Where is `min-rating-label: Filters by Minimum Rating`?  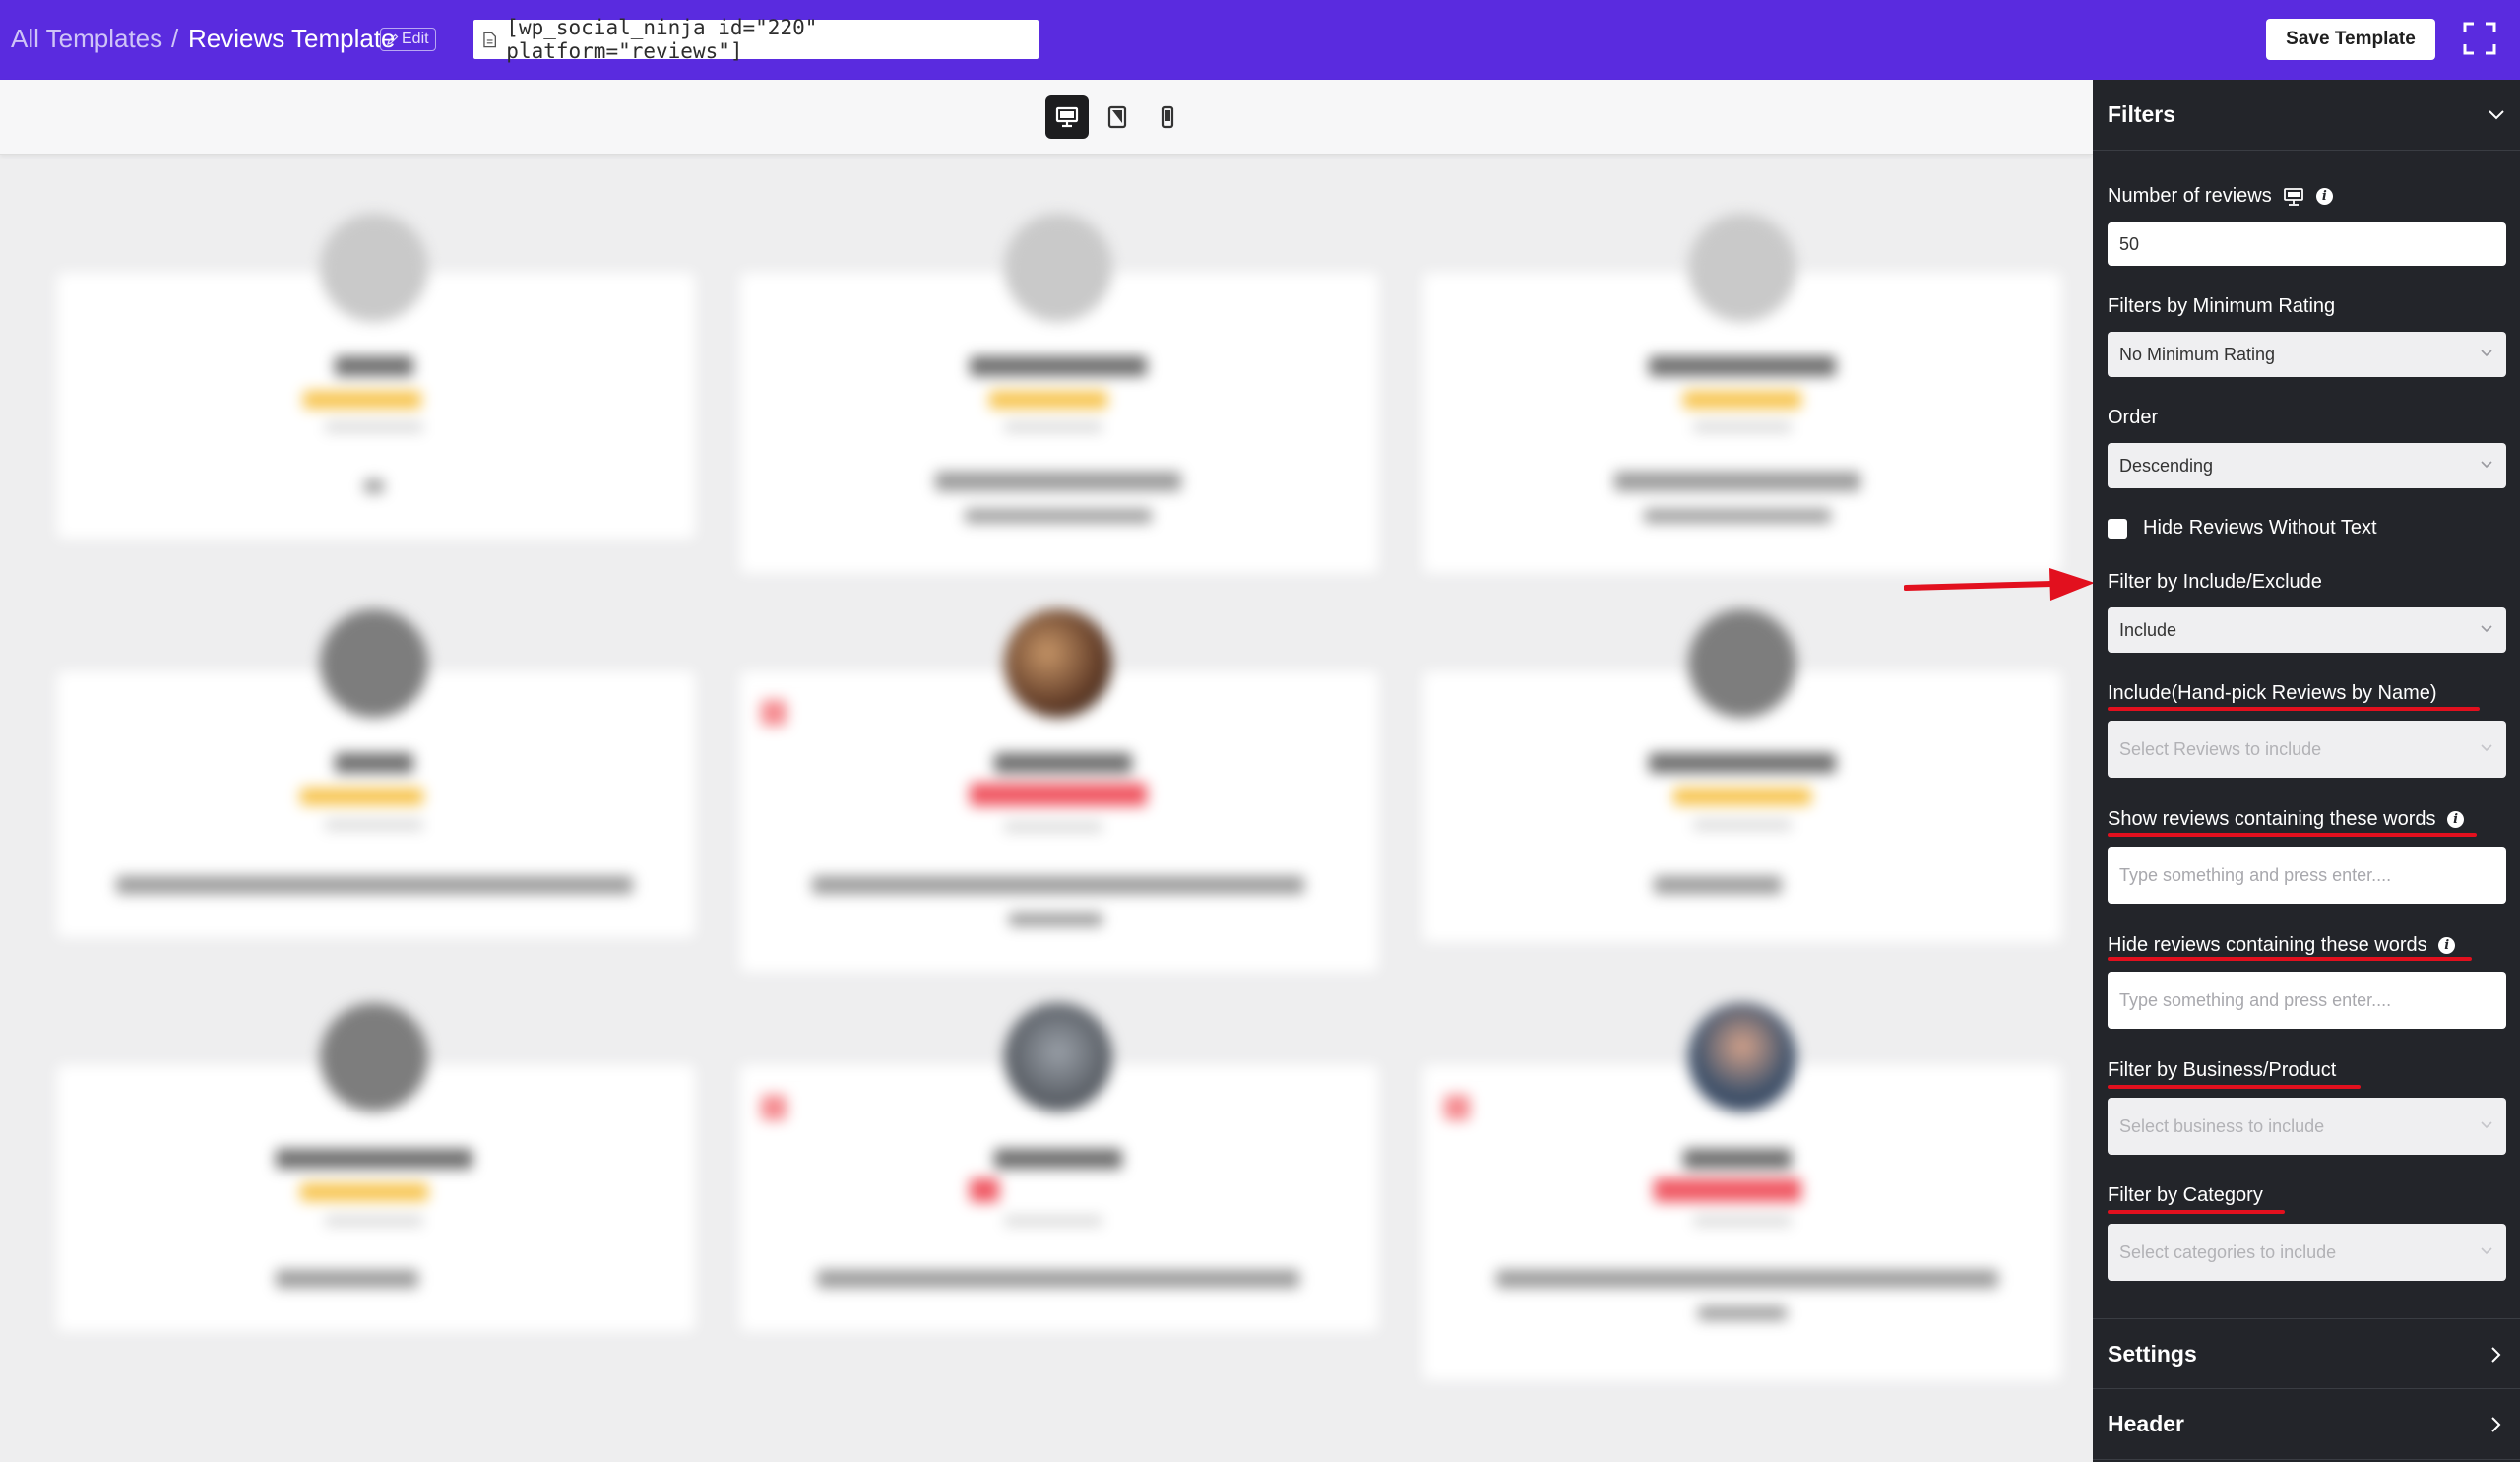
min-rating-label: Filters by Minimum Rating is located at coordinates (2222, 306).